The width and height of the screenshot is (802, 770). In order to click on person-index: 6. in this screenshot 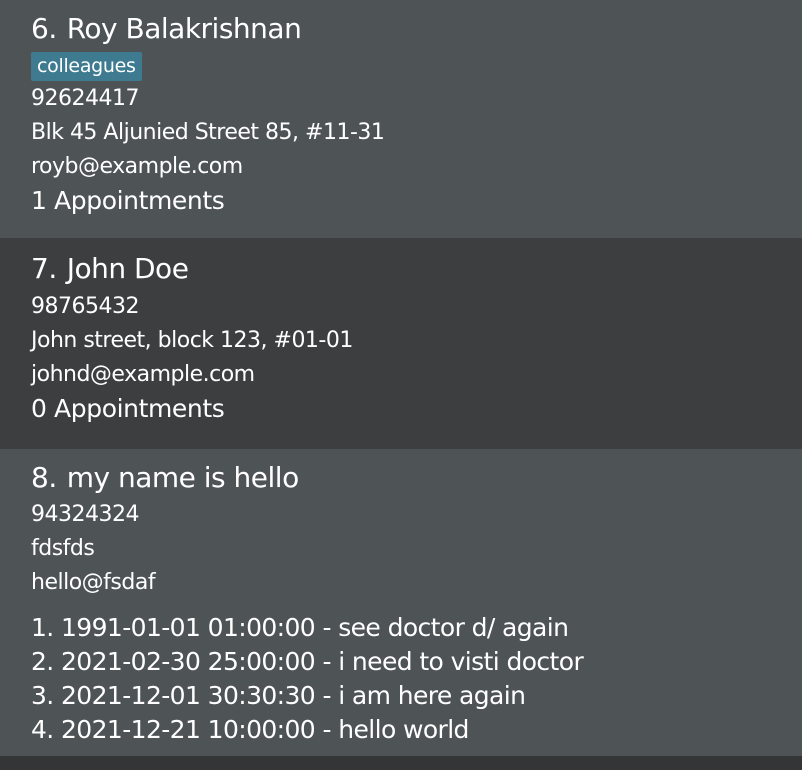, I will do `click(44, 28)`.